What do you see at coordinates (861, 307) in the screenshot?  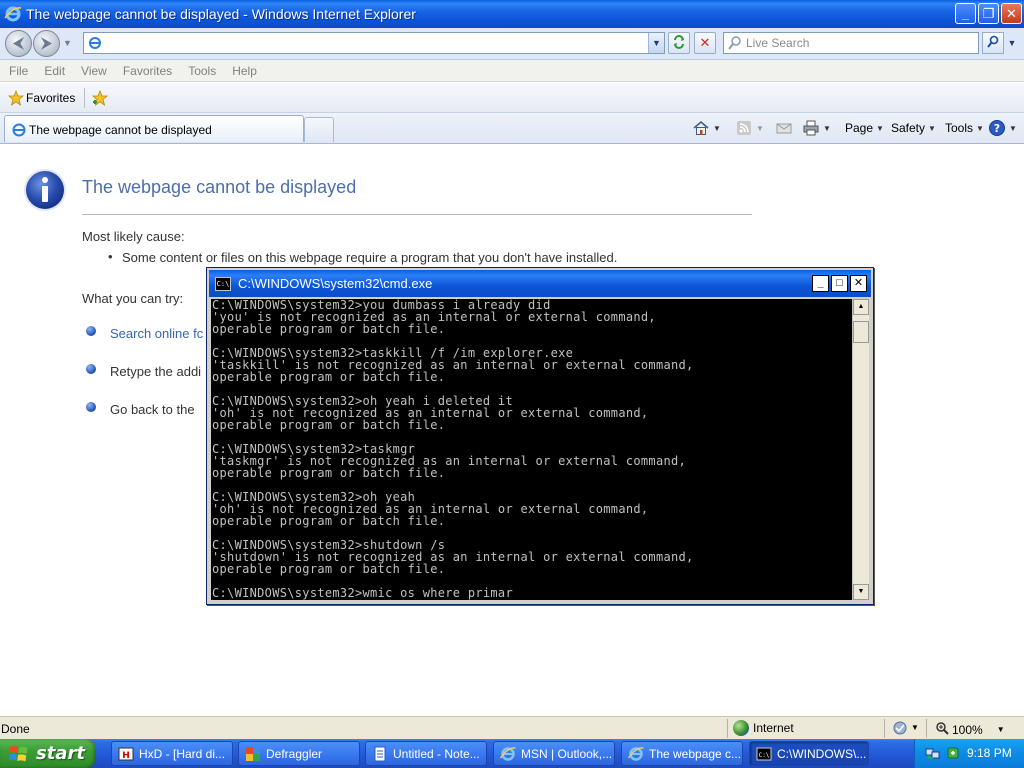 I see `scroll-up-icon: ▲` at bounding box center [861, 307].